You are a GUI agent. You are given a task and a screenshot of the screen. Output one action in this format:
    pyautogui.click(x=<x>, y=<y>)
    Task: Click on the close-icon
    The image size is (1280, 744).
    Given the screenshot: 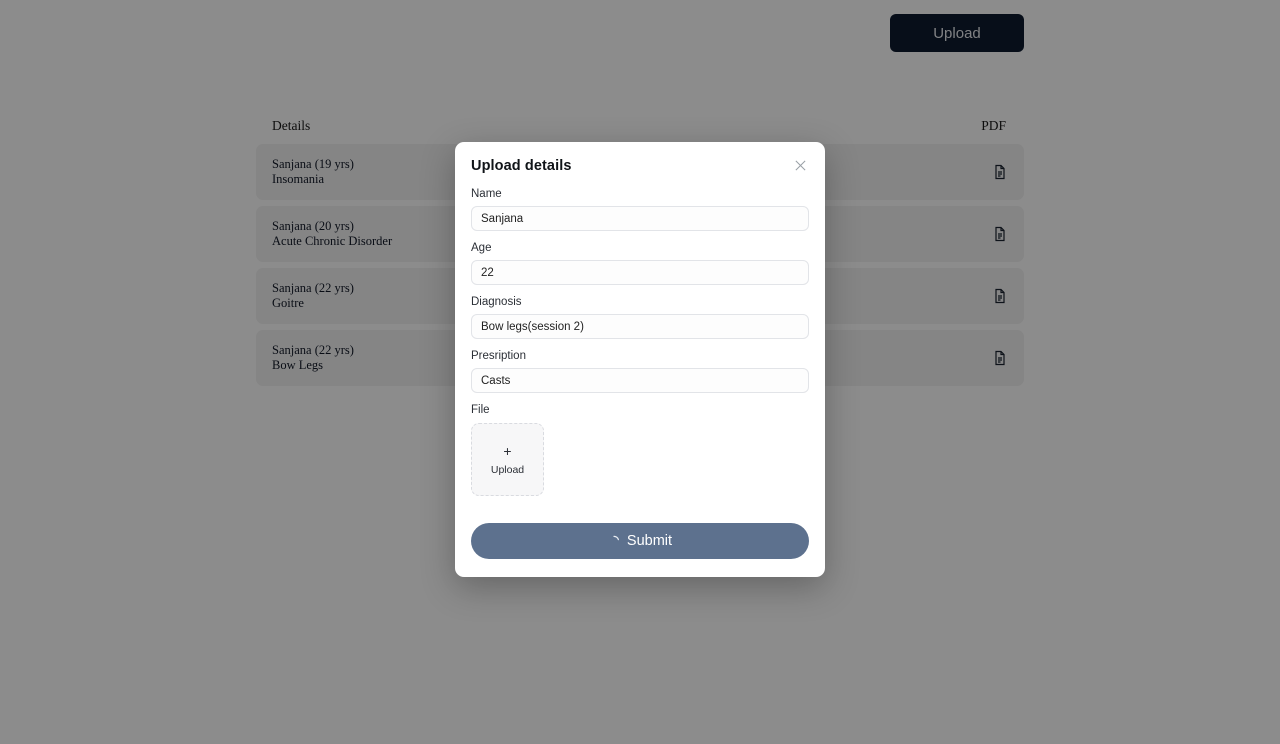 What is the action you would take?
    pyautogui.click(x=800, y=165)
    